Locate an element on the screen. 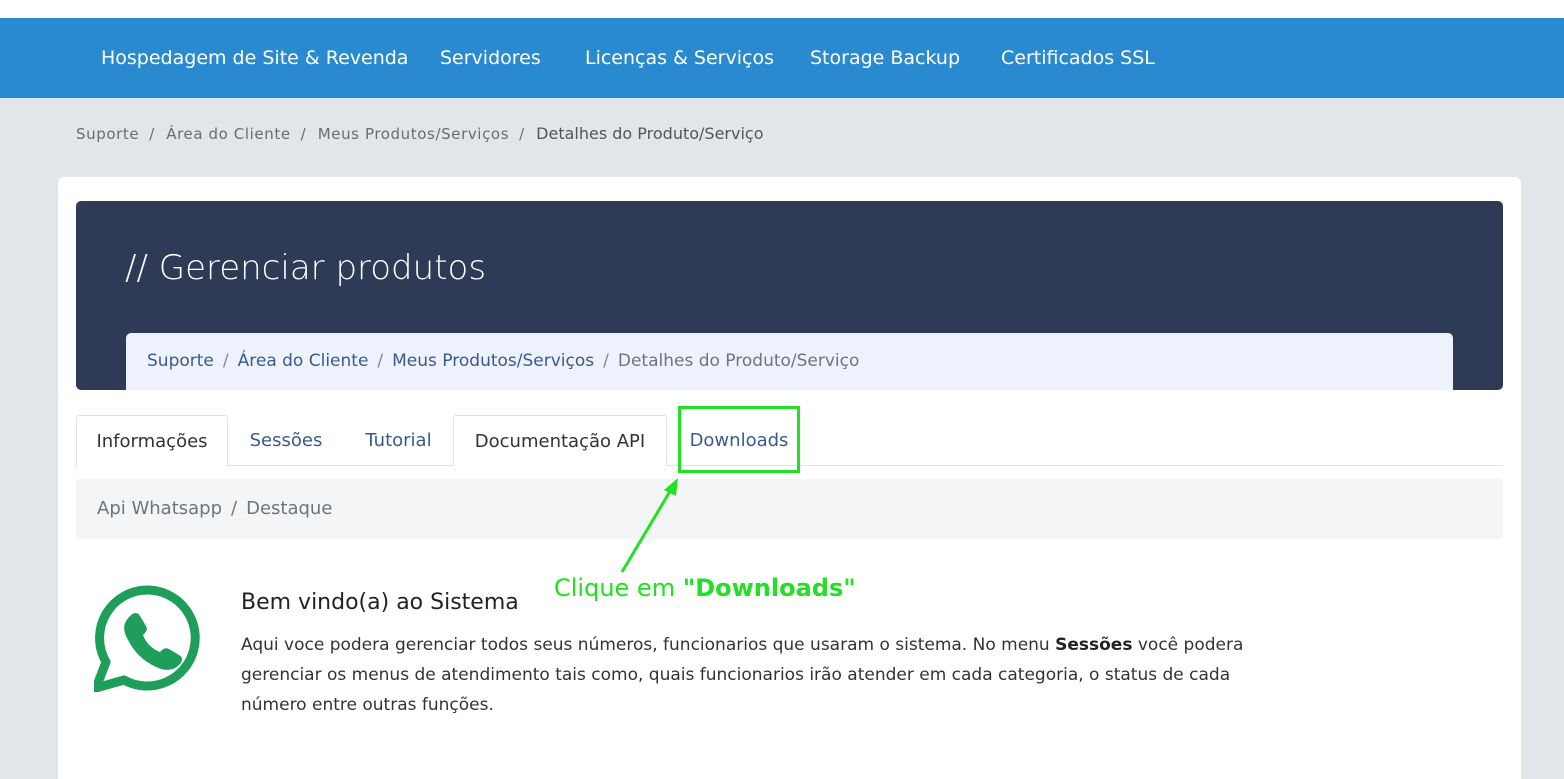 This screenshot has height=779, width=1564. annotation-prefix: Clique em is located at coordinates (618, 588).